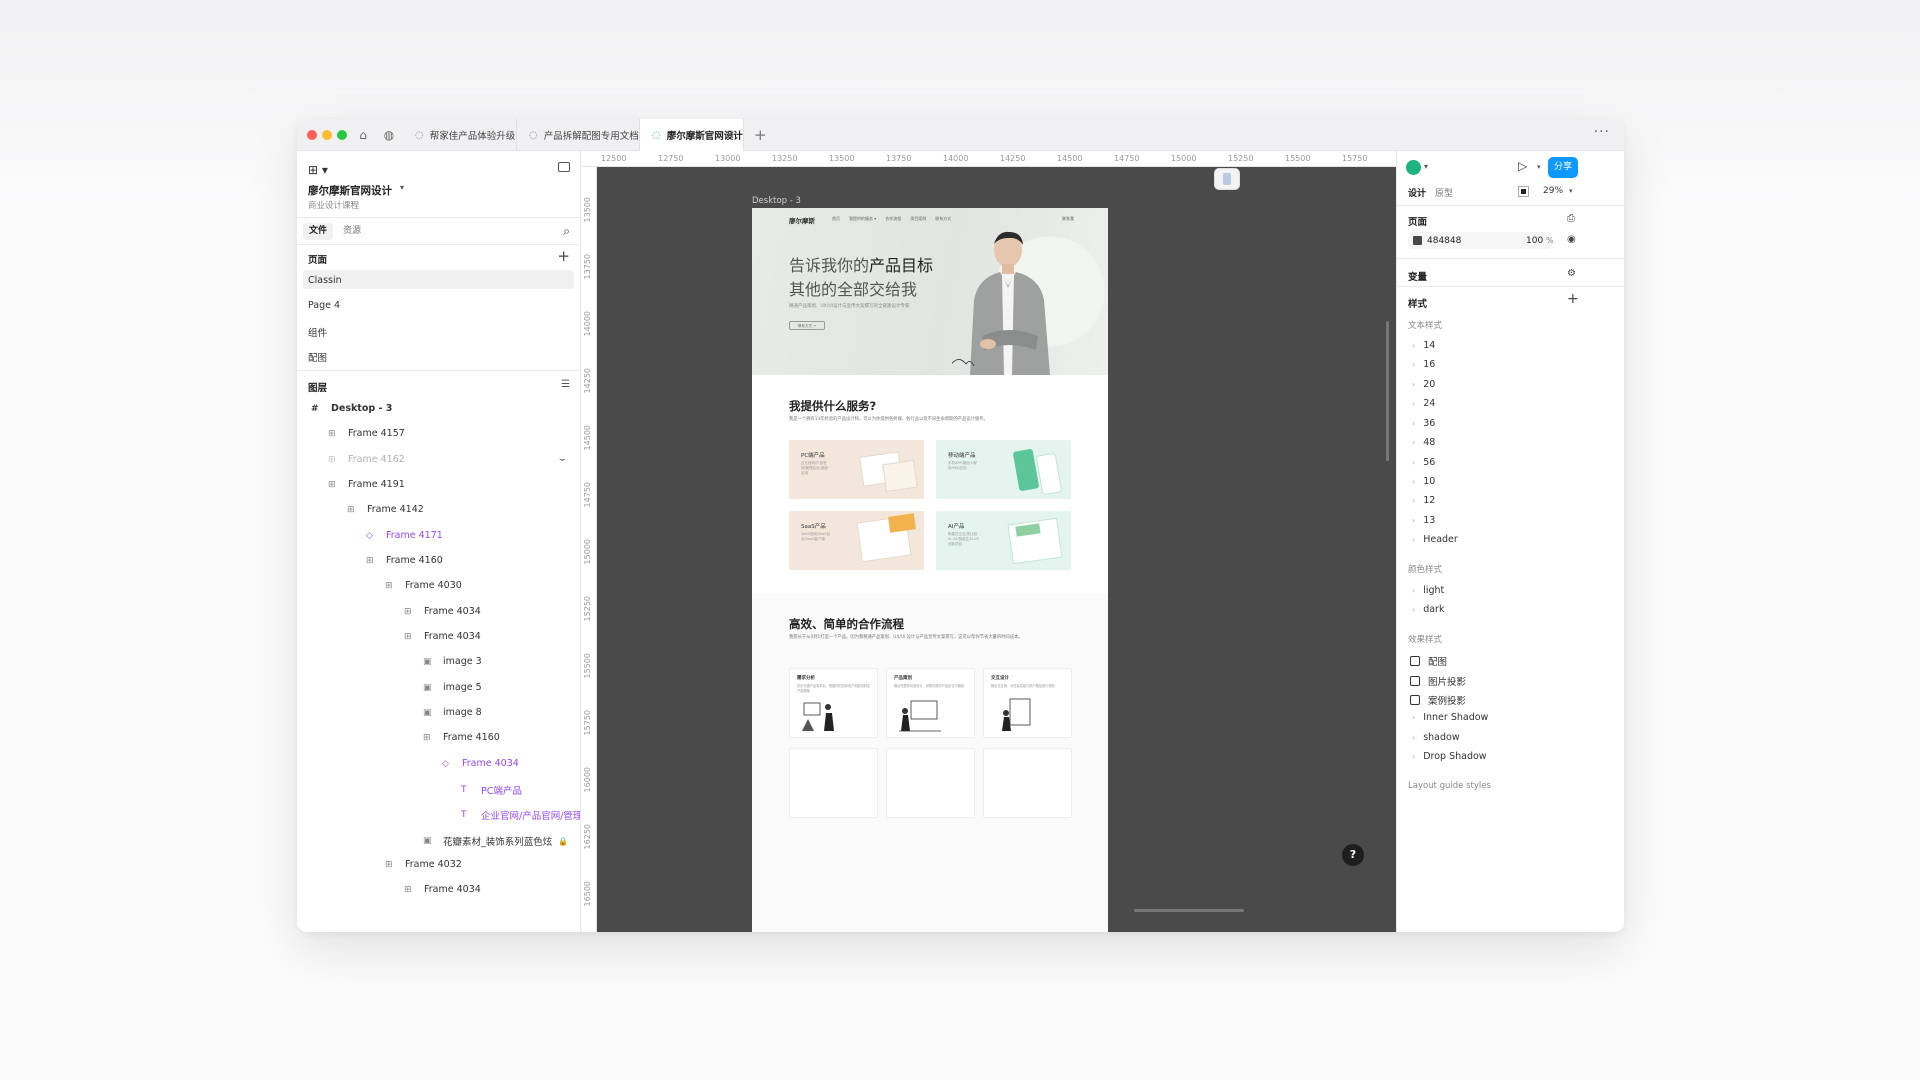 The width and height of the screenshot is (1920, 1080). I want to click on style-label: 图片投影, so click(1447, 682).